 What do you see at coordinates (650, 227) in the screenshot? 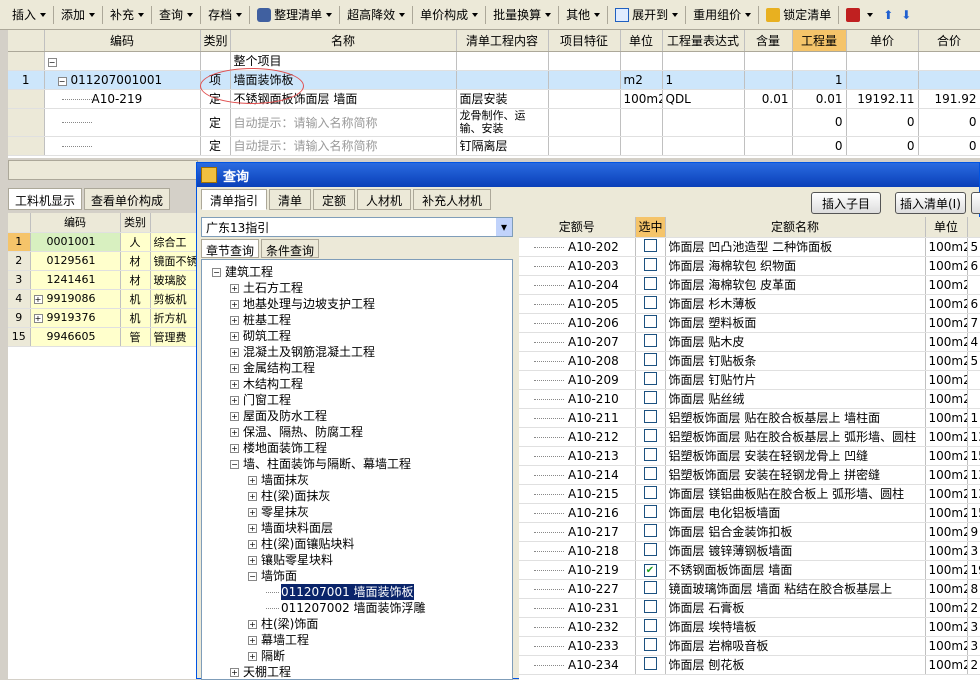
I see `column-header: 选中` at bounding box center [650, 227].